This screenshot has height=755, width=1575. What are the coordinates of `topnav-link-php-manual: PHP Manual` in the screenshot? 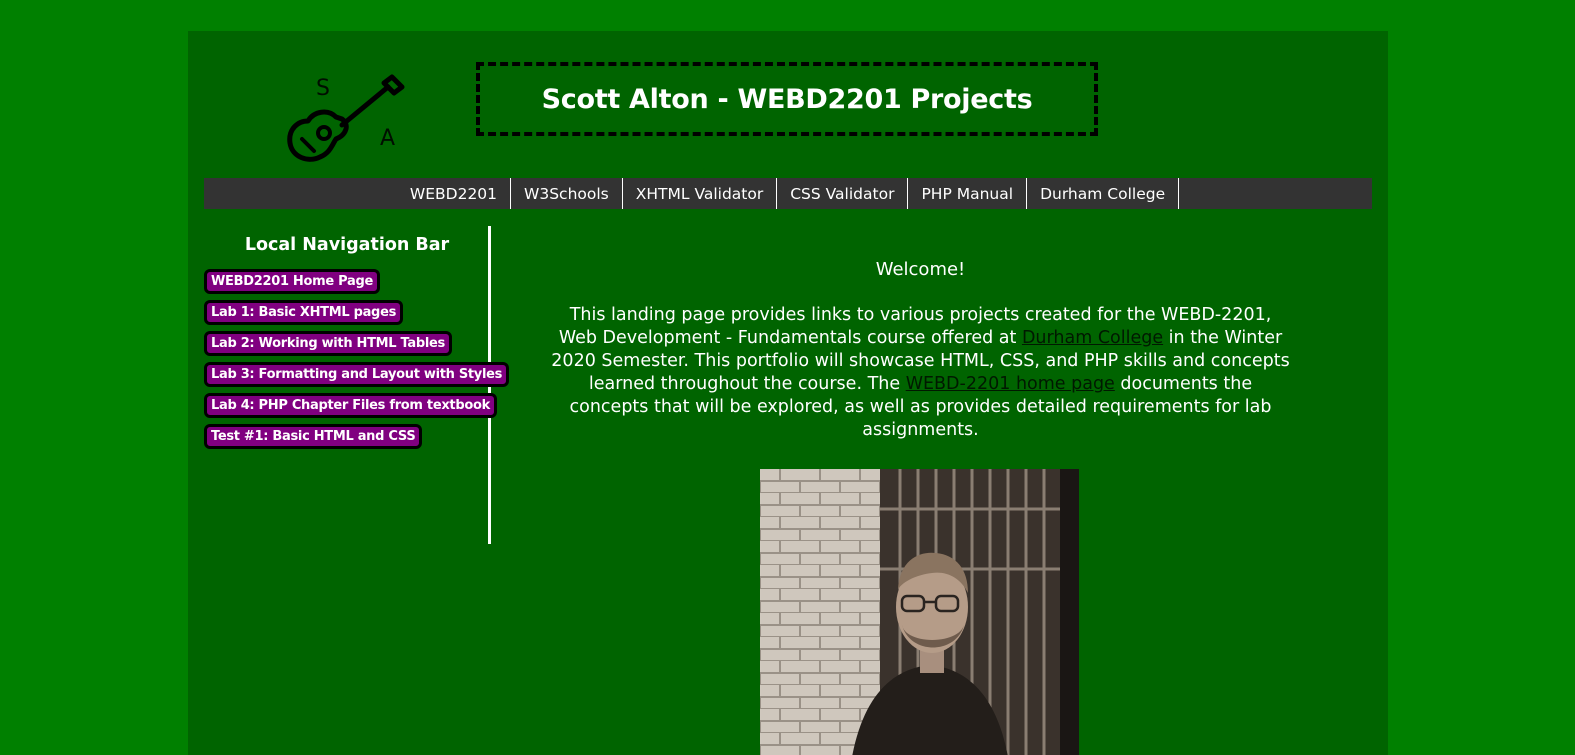 It's located at (968, 193).